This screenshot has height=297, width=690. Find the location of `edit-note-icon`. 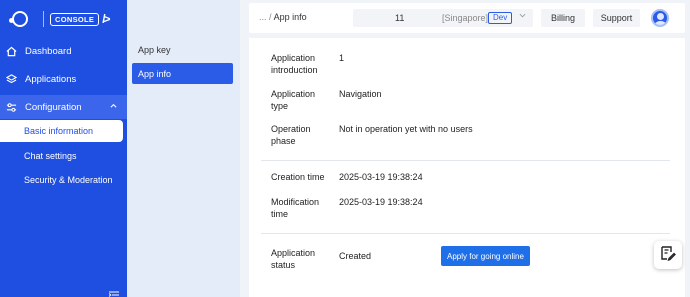

edit-note-icon is located at coordinates (668, 255).